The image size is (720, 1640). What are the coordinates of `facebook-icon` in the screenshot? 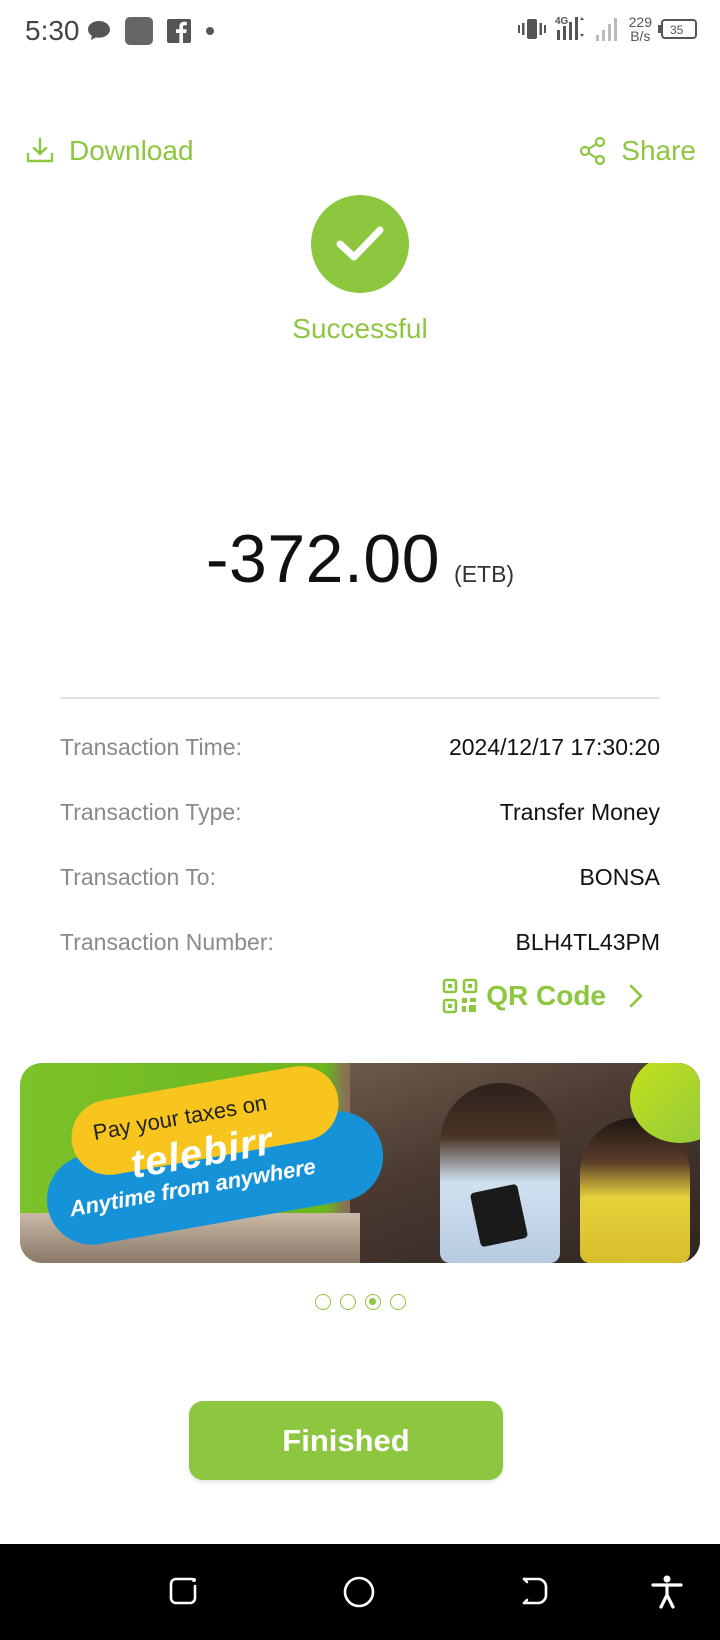 It's located at (179, 31).